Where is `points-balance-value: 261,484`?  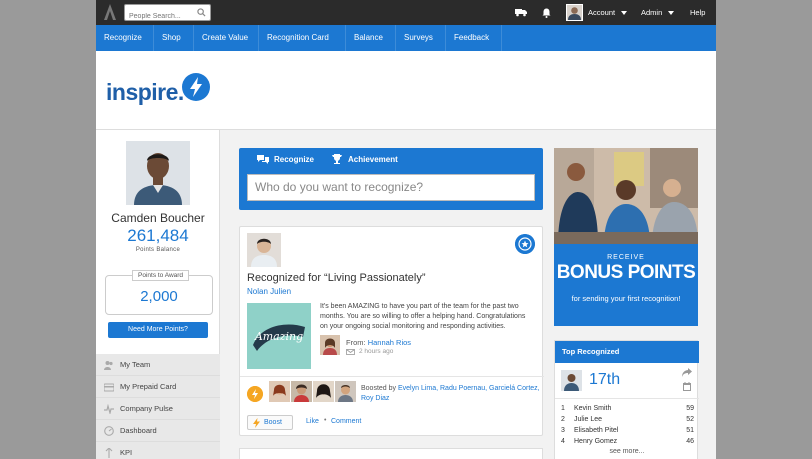
points-balance-value: 261,484 is located at coordinates (158, 235).